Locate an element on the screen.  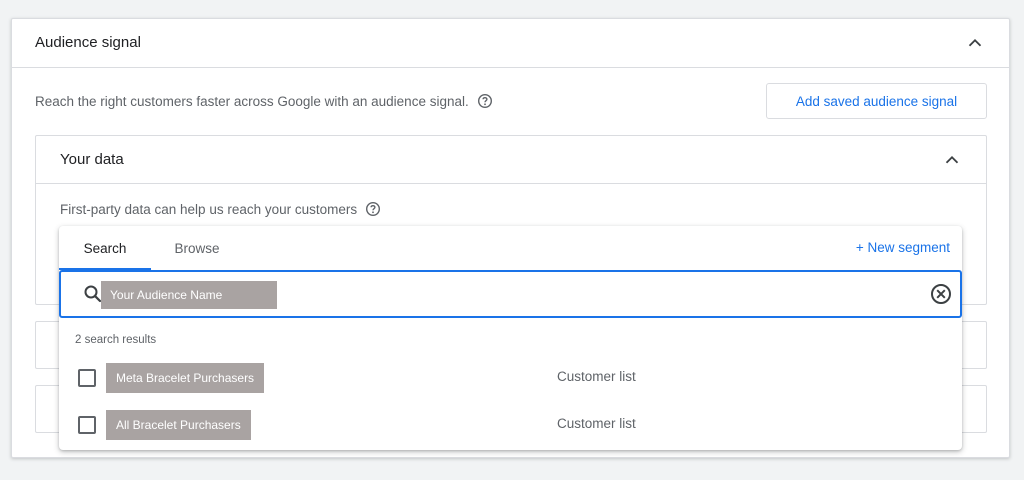
search-icon is located at coordinates (93, 294).